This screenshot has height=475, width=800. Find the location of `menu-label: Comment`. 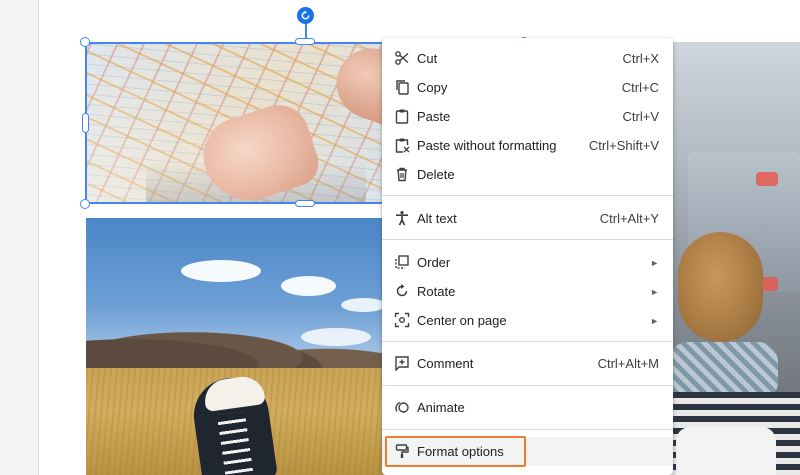

menu-label: Comment is located at coordinates (445, 363).